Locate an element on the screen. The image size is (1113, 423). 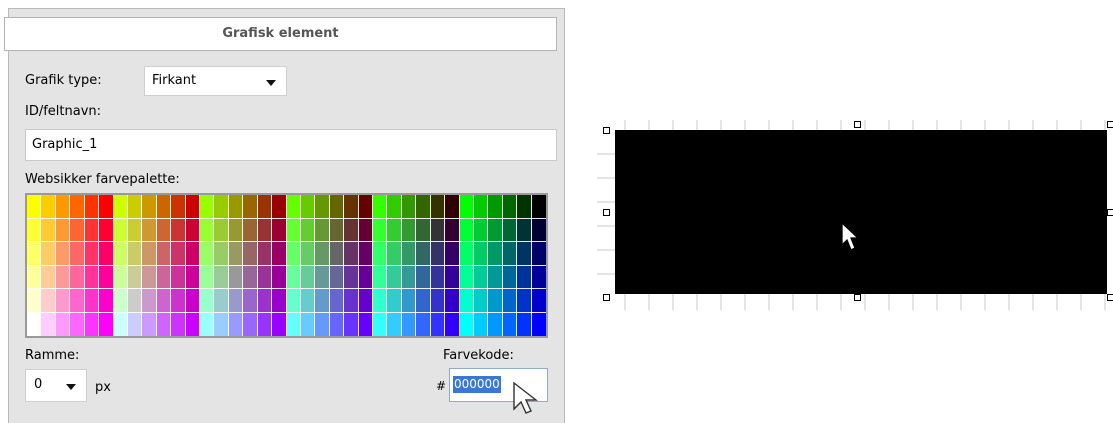
border-unit-label: px is located at coordinates (103, 387).